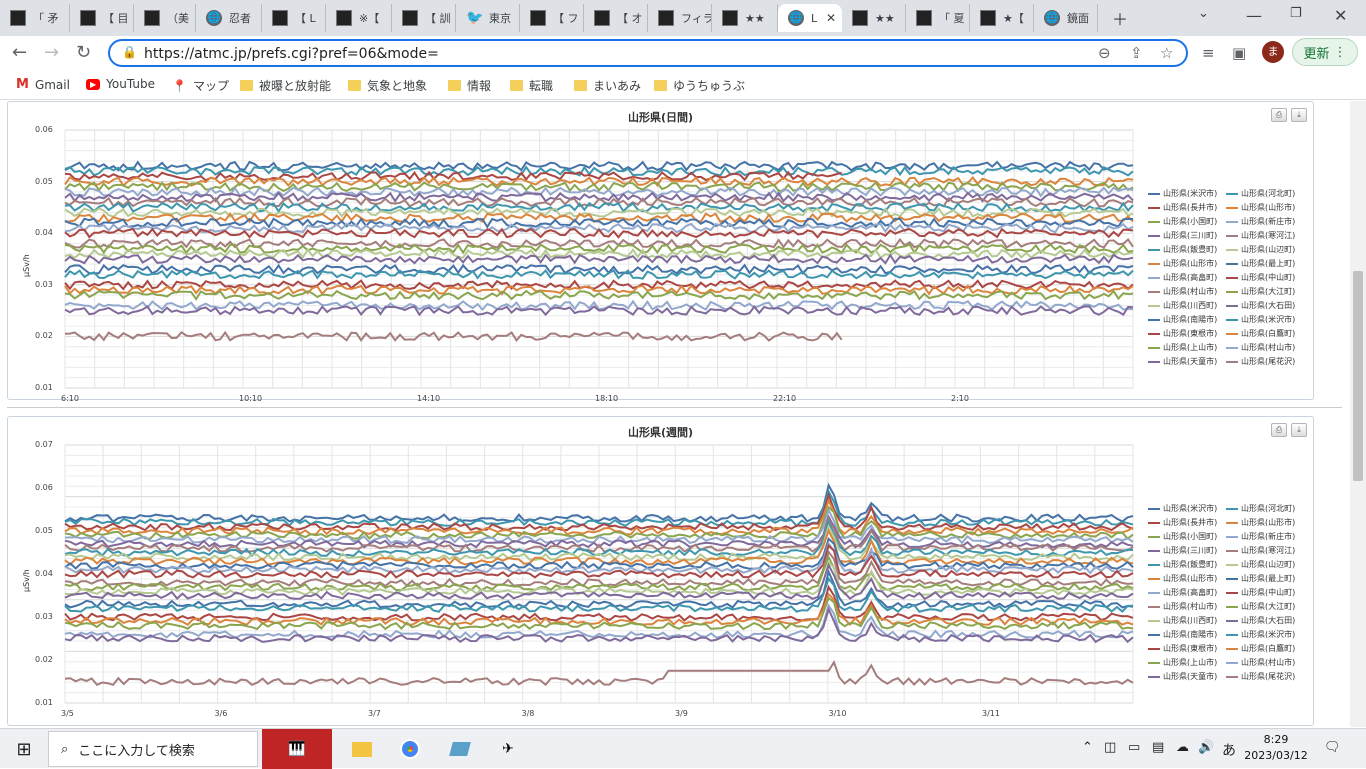 Image resolution: width=1366 pixels, height=769 pixels. Describe the element at coordinates (51, 52) in the screenshot. I see `forward-icon: →` at that location.